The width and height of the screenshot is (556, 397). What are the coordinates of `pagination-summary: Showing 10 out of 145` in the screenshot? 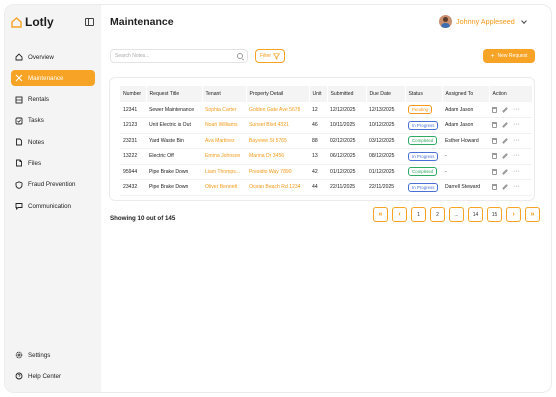 It's located at (143, 218).